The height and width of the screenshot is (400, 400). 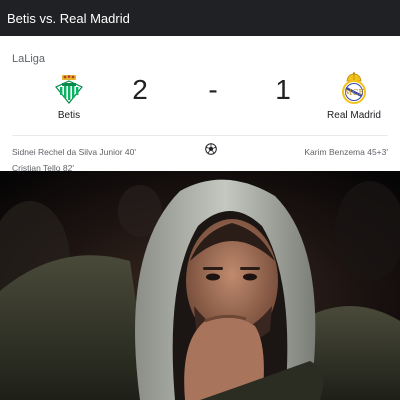 What do you see at coordinates (28, 59) in the screenshot?
I see `league-name: LaLiga` at bounding box center [28, 59].